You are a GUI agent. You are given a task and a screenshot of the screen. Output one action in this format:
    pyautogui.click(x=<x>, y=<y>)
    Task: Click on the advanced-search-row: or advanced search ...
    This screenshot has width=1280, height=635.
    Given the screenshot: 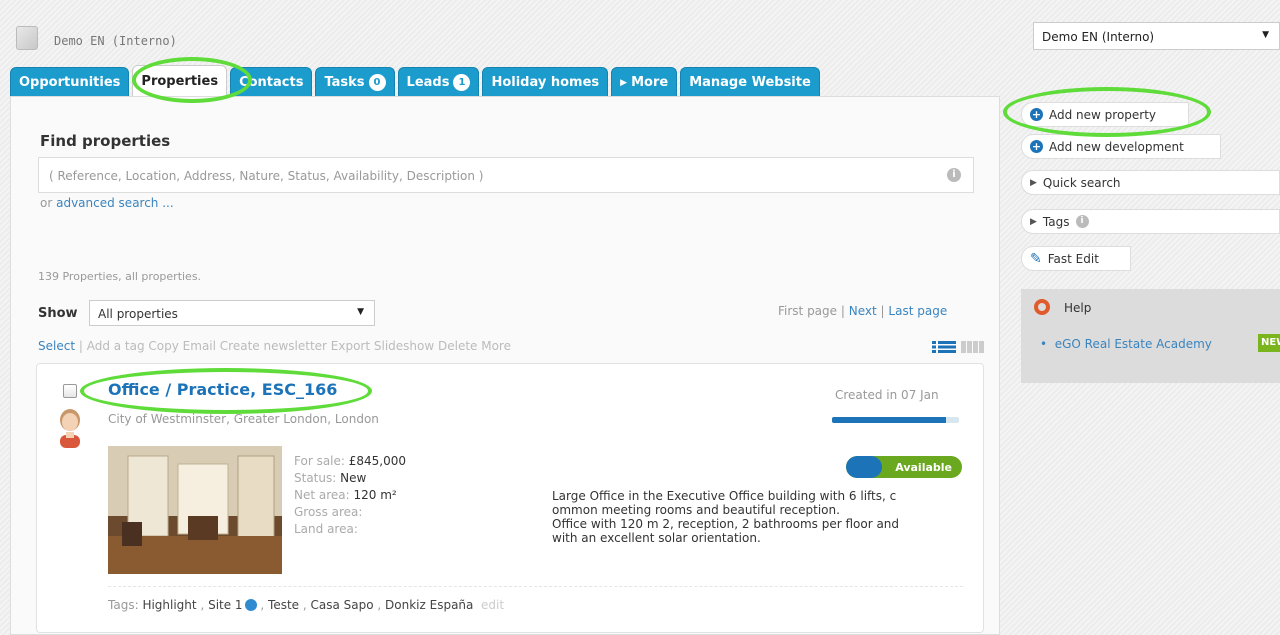 What is the action you would take?
    pyautogui.click(x=107, y=203)
    